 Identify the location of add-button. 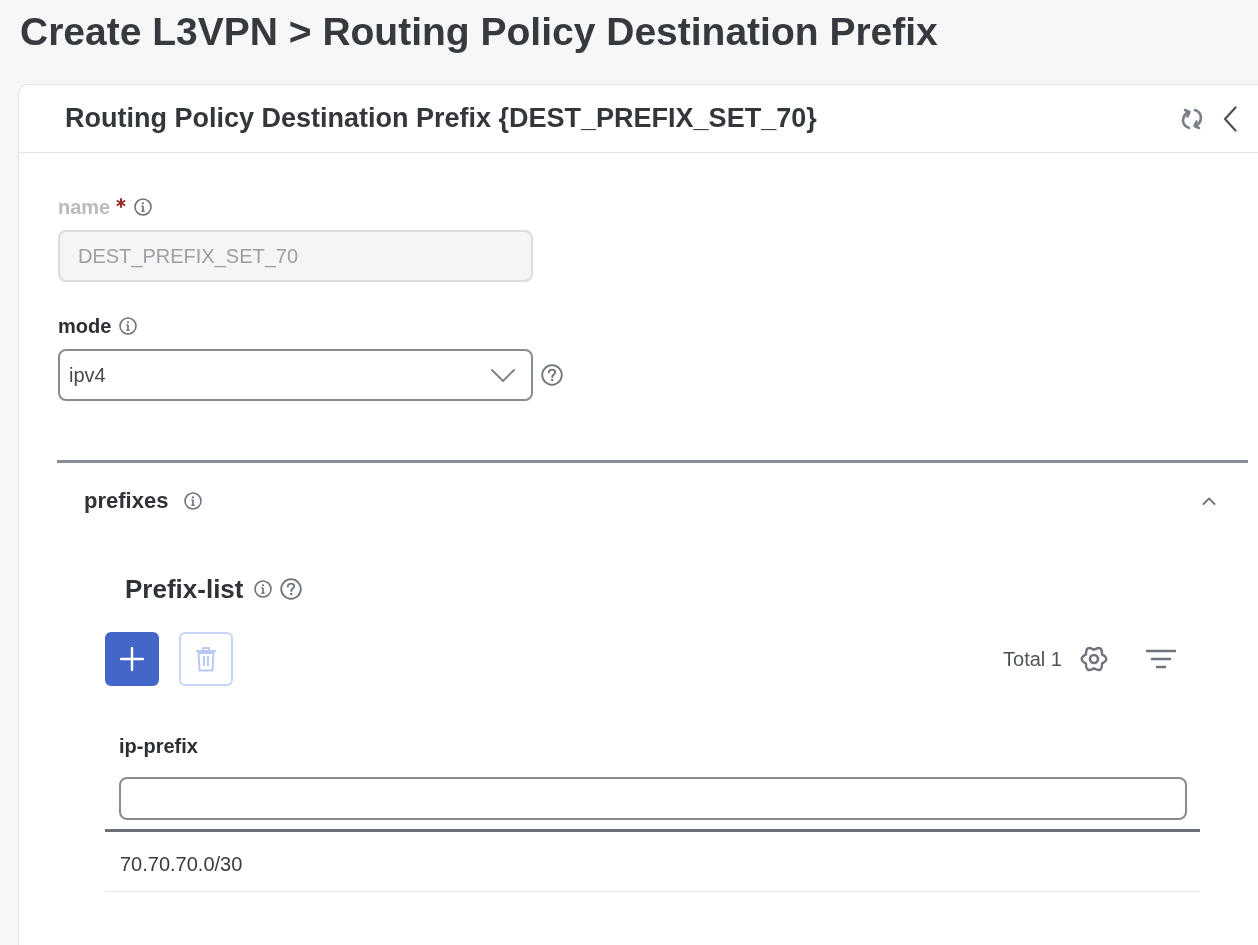
(132, 659).